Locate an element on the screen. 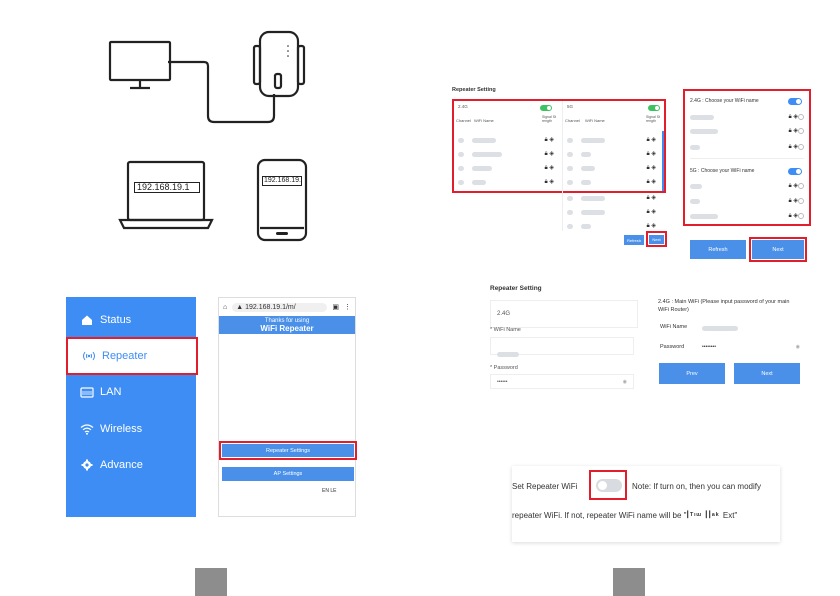 Image resolution: width=840 pixels, height=596 pixels. sidebar-item-wireless: Wireless is located at coordinates (131, 429).